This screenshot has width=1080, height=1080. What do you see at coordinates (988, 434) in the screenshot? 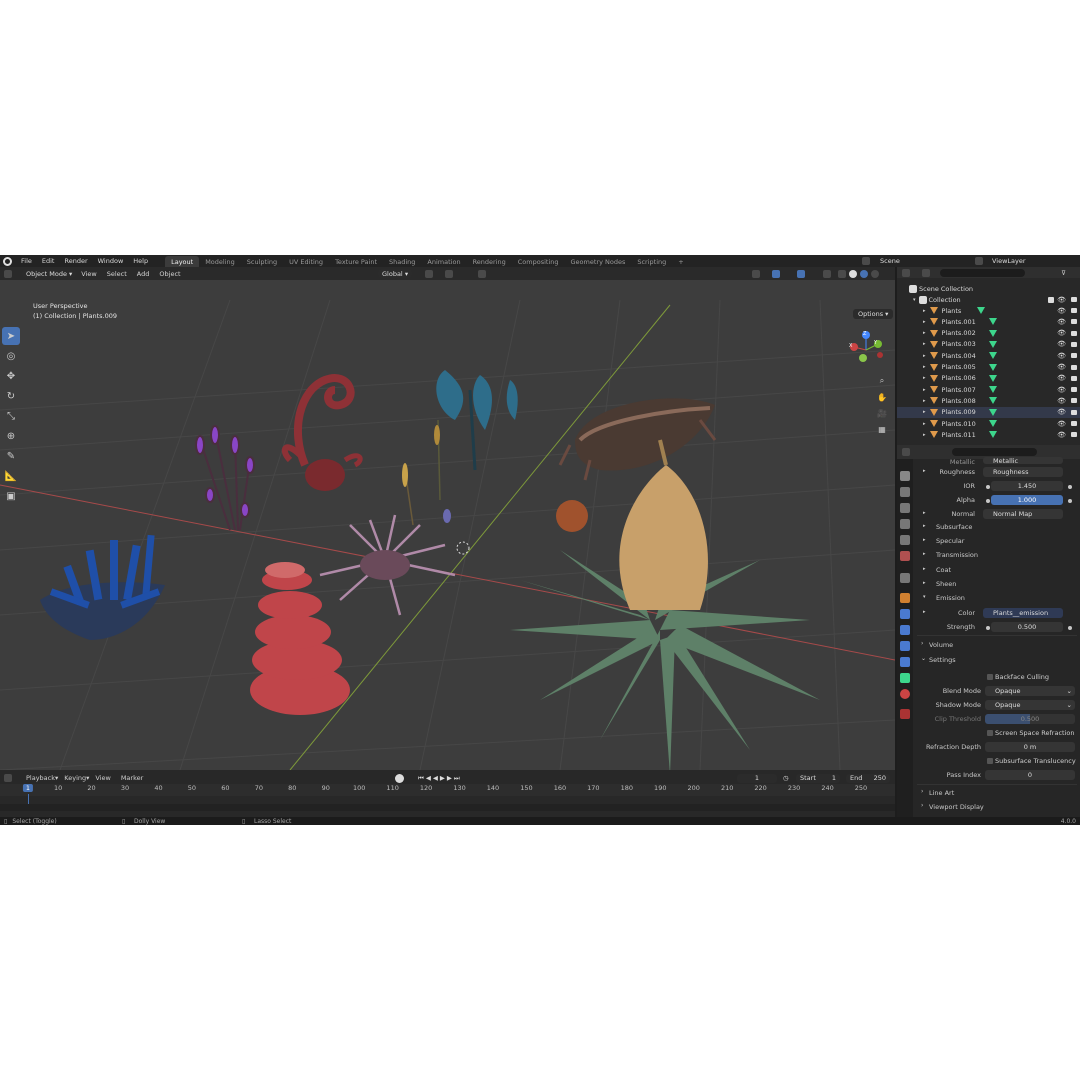
I see `outliner-object-row: ▸ Plants.011 👁` at bounding box center [988, 434].